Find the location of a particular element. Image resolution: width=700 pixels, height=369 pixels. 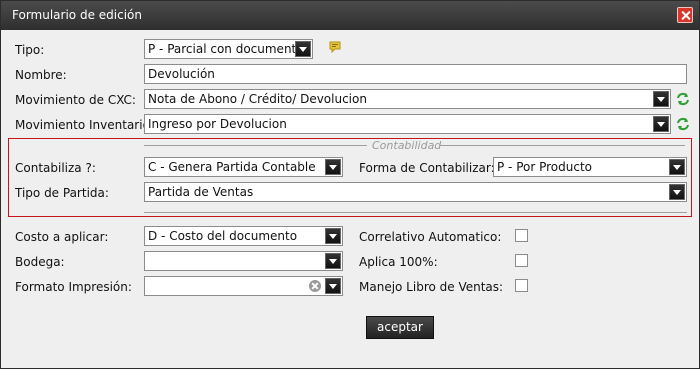

contabiliza-label: Contabiliza ?: is located at coordinates (55, 168).